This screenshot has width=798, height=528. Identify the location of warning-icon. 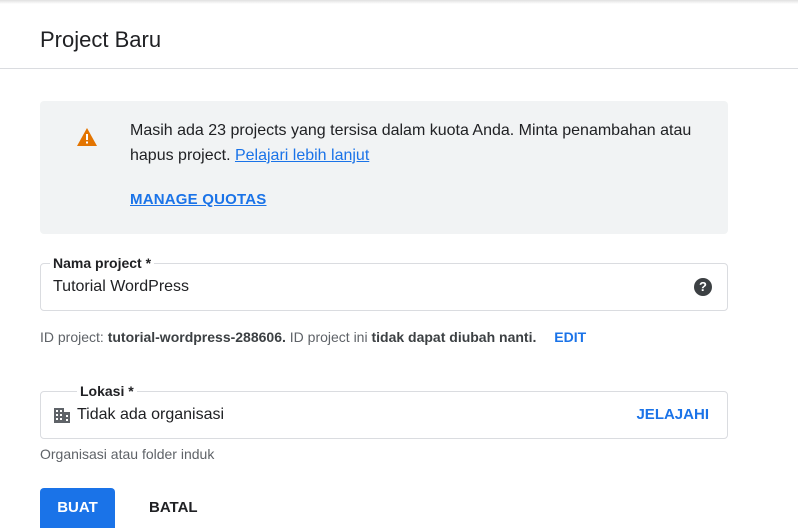
(87, 137).